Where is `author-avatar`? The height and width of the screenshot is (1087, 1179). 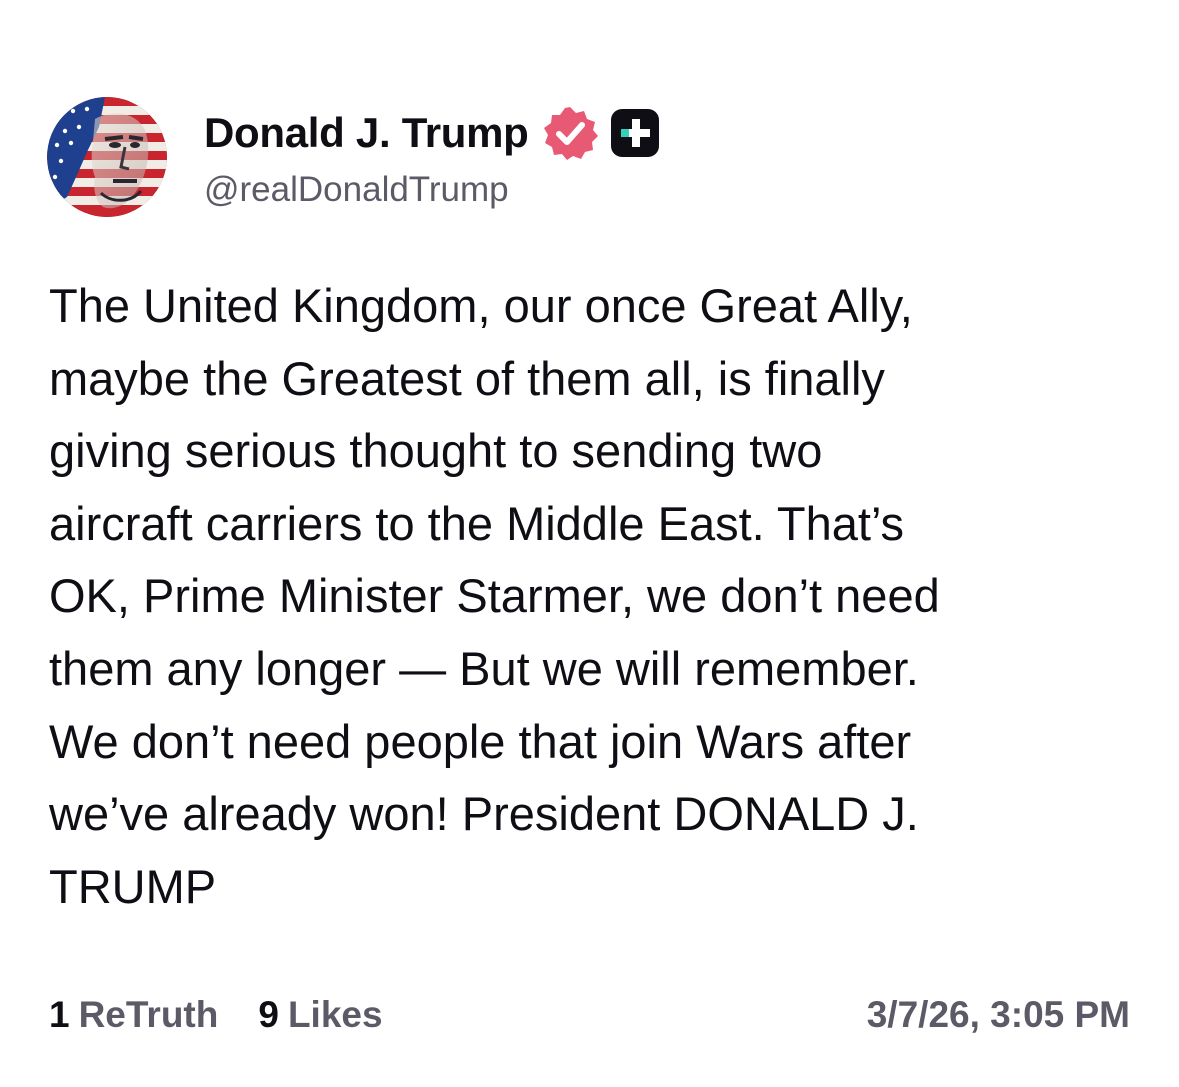
author-avatar is located at coordinates (107, 157).